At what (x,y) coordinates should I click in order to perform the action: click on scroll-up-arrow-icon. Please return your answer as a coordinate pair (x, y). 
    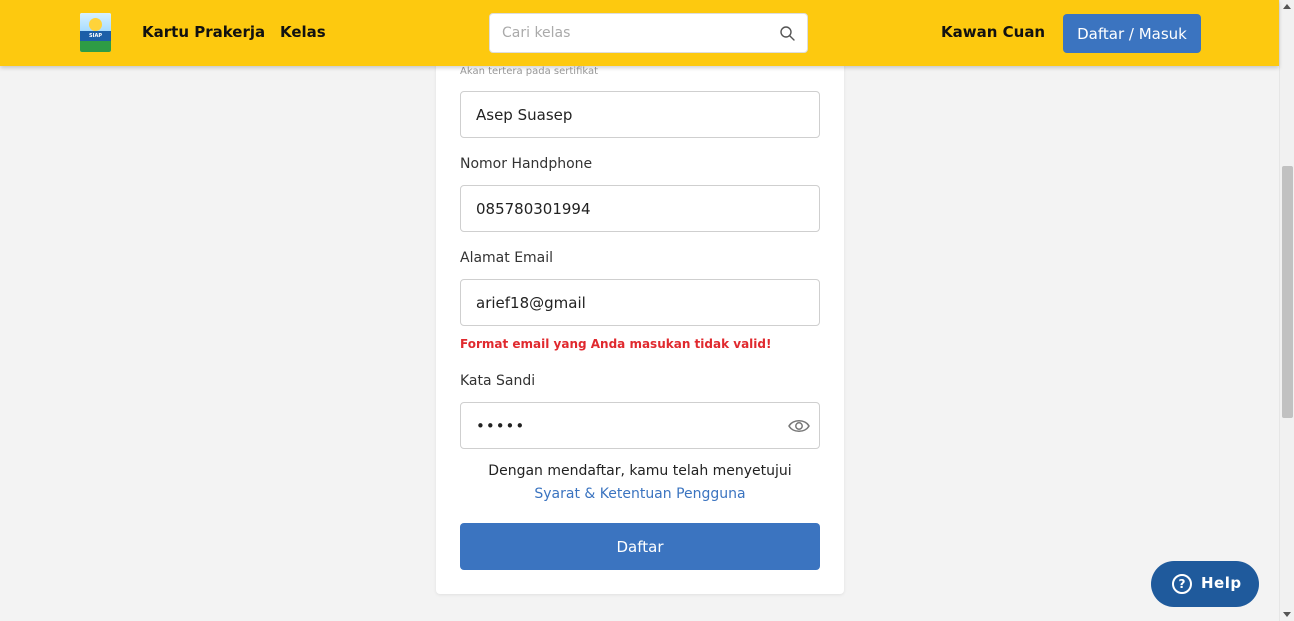
    Looking at the image, I should click on (1287, 6).